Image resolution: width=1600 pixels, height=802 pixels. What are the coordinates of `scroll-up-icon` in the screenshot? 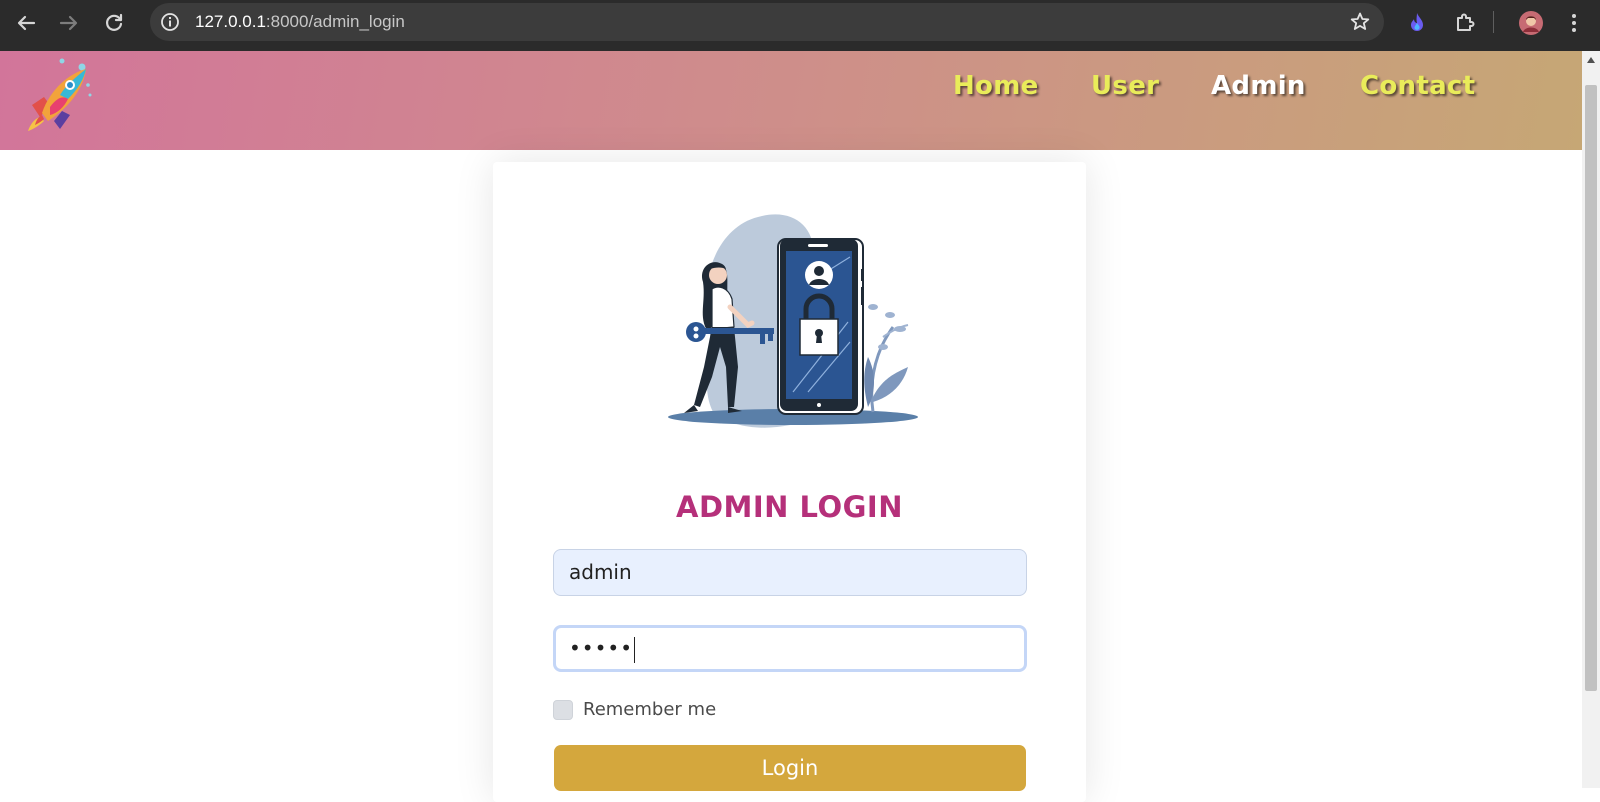 It's located at (1591, 60).